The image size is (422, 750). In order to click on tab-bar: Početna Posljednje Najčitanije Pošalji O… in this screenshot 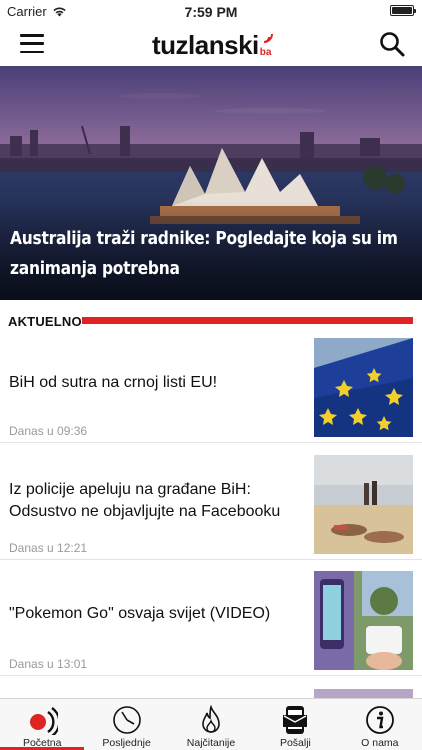, I will do `click(211, 724)`.